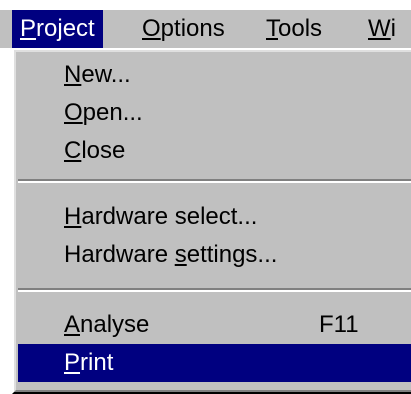  Describe the element at coordinates (28, 28) in the screenshot. I see `menu-project-mnemonic: P` at that location.